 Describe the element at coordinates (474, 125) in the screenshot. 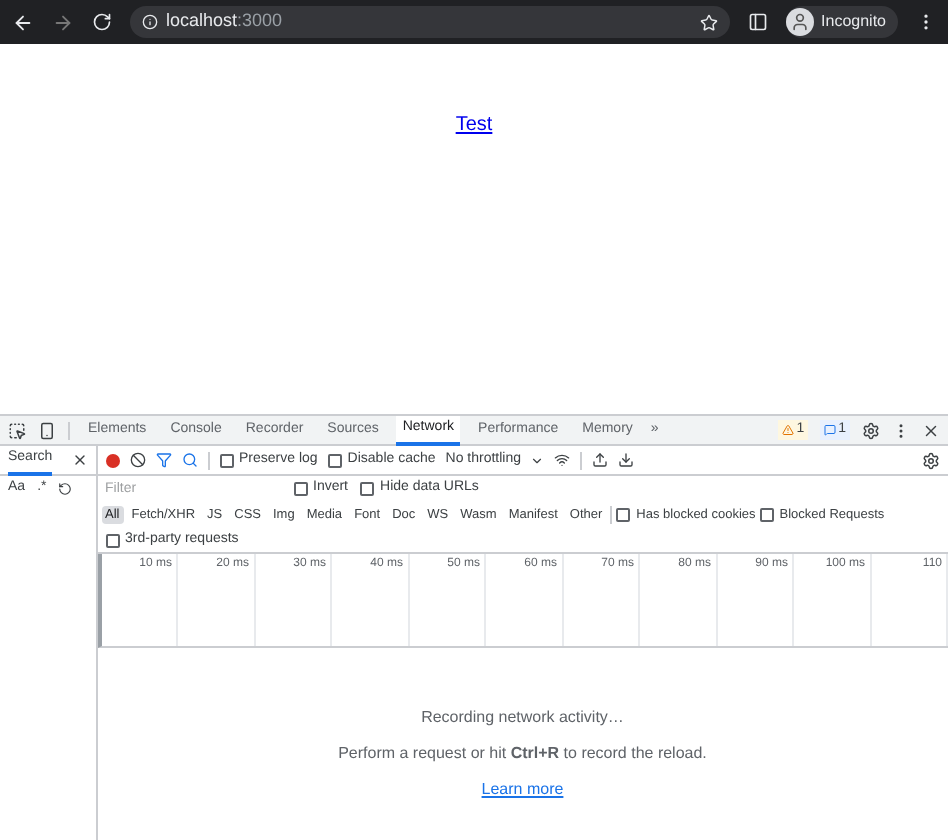

I see `test-link: Test` at that location.